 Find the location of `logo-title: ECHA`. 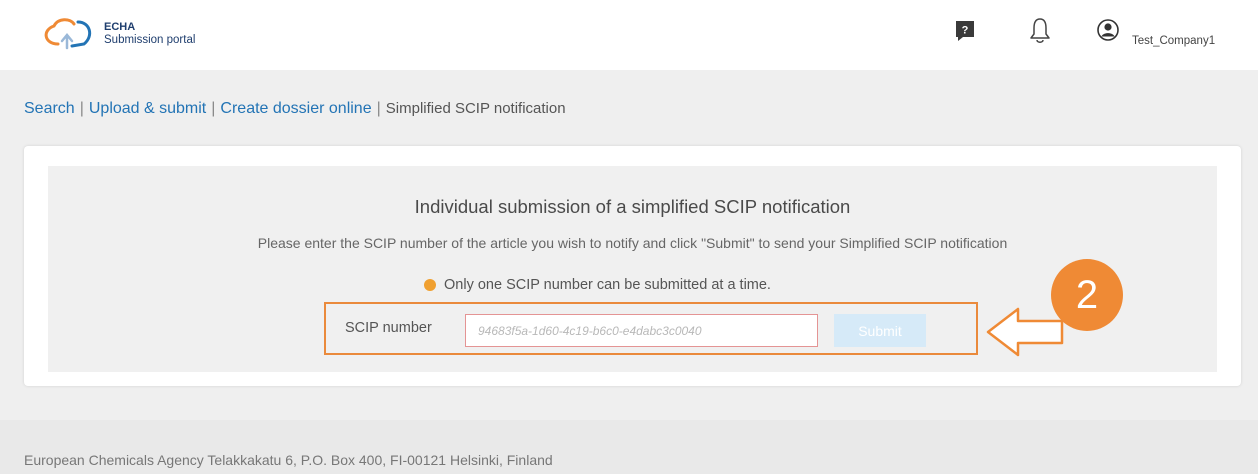

logo-title: ECHA is located at coordinates (120, 27).